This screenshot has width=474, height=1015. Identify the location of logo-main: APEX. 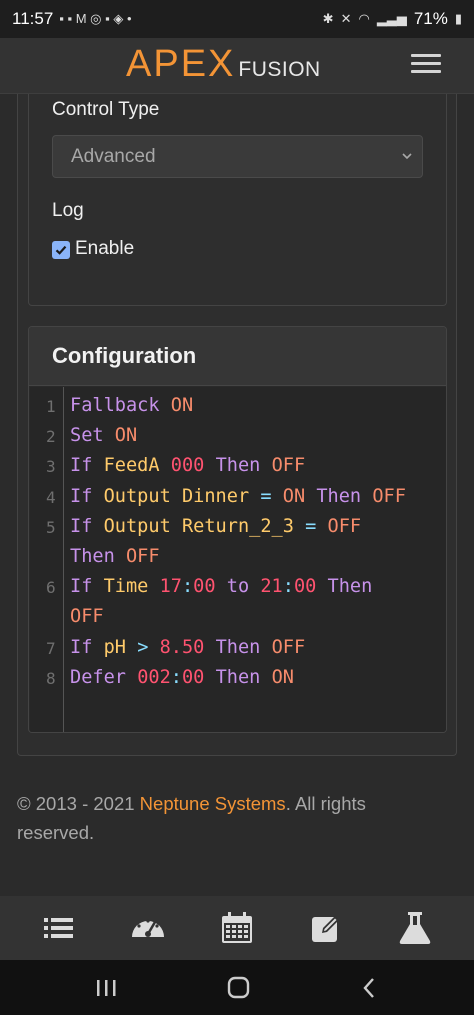
(181, 64).